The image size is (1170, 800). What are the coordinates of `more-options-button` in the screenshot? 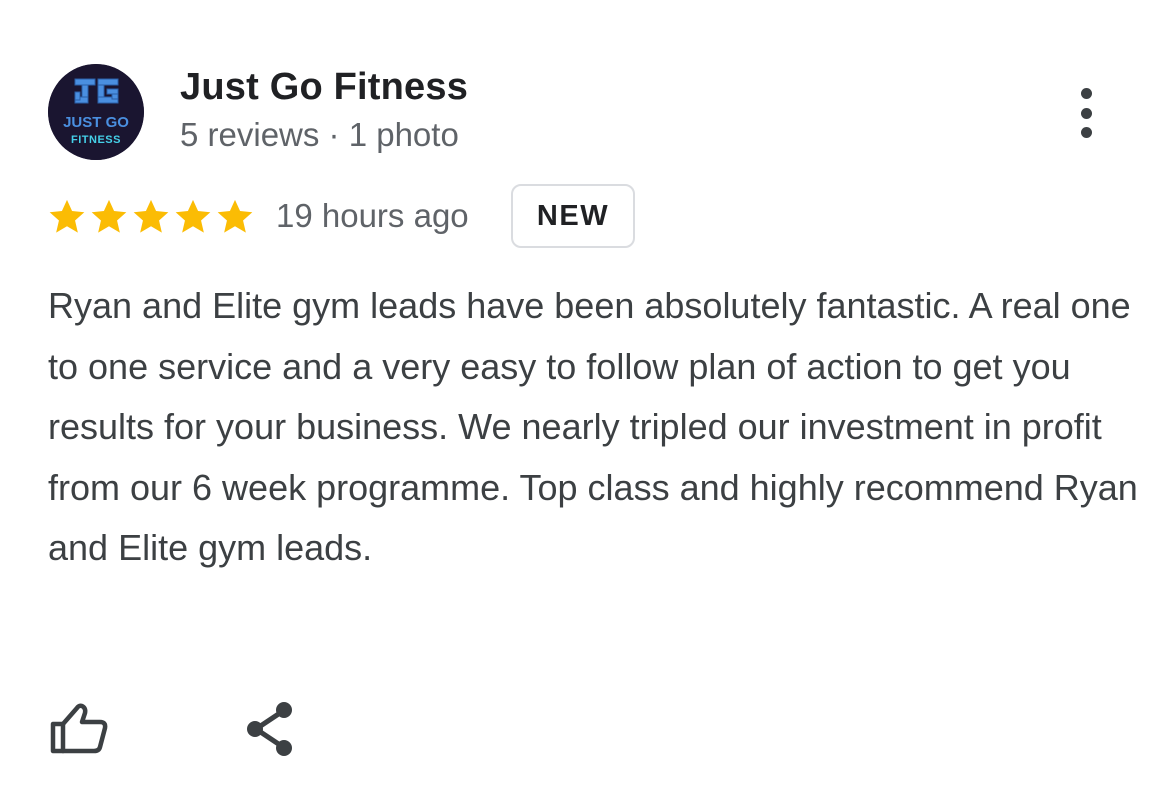 It's located at (1086, 113).